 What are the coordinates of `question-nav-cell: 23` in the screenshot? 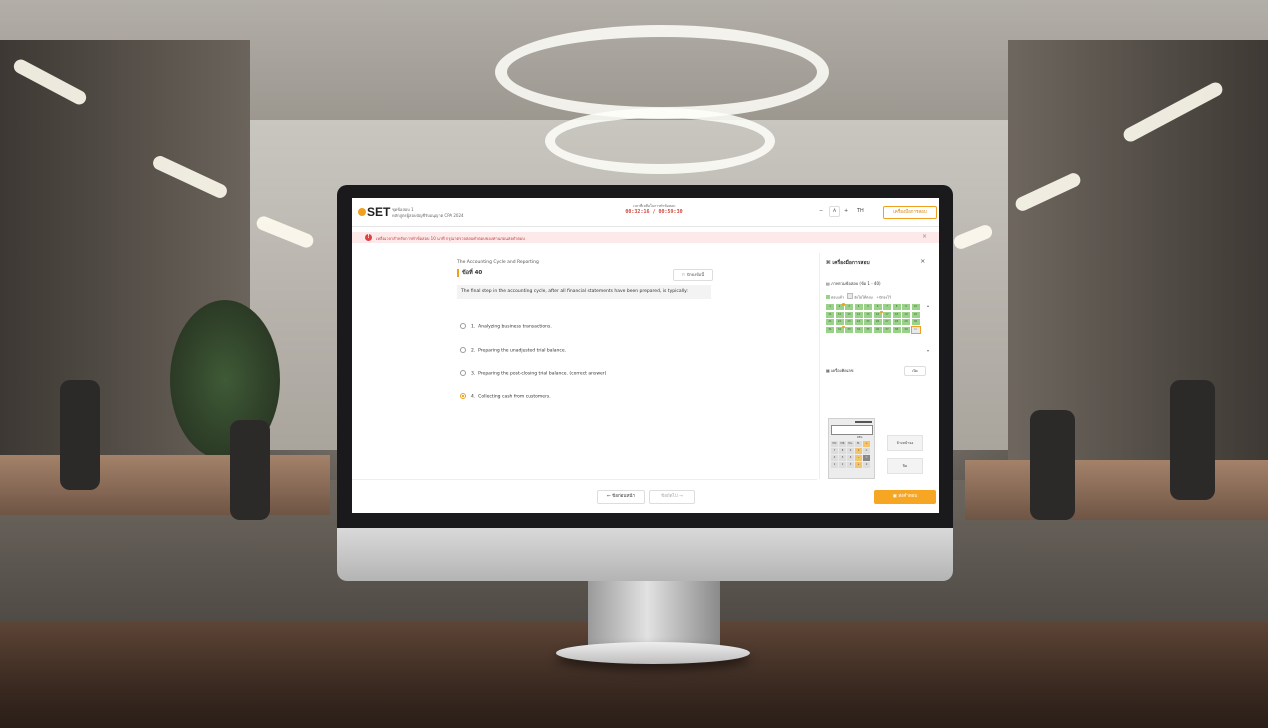 It's located at (849, 322).